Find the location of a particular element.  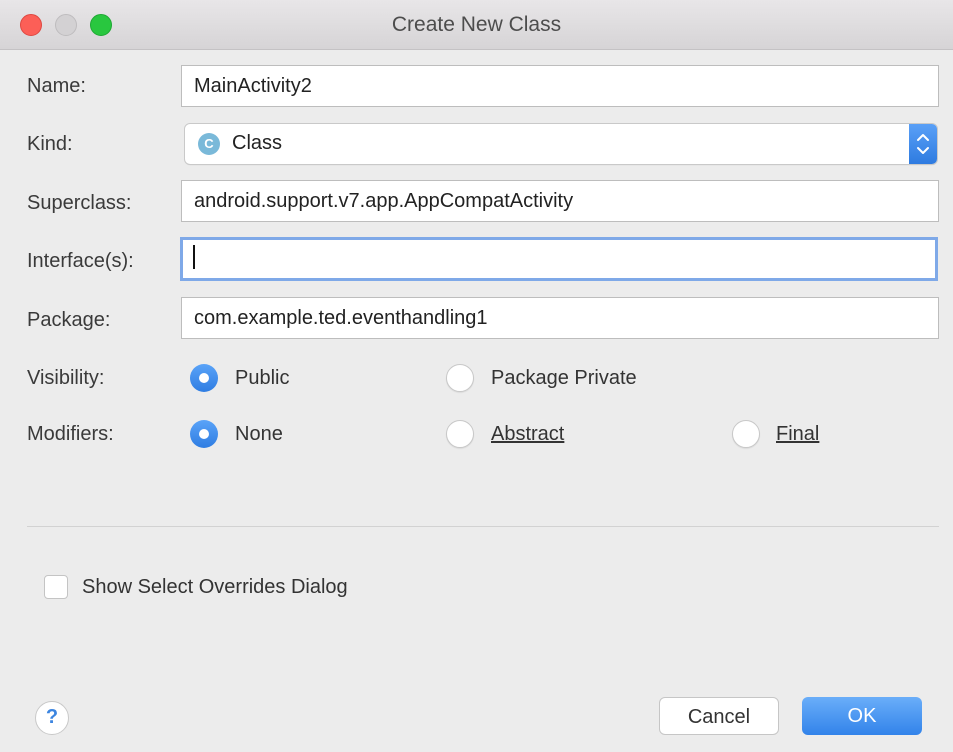

visibility-label: Visibility: is located at coordinates (66, 378).